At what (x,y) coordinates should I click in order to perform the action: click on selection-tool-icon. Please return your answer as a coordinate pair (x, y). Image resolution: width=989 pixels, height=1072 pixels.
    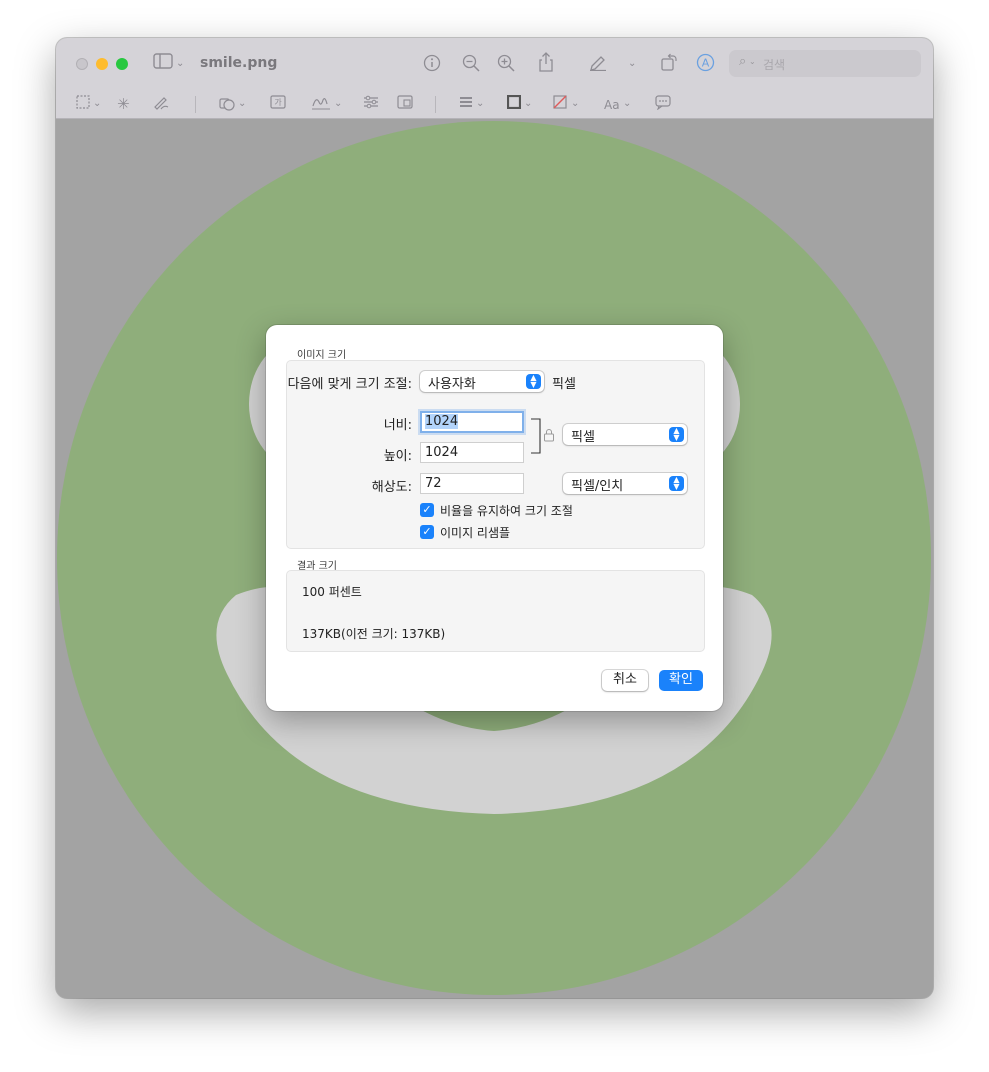
    Looking at the image, I should click on (83, 104).